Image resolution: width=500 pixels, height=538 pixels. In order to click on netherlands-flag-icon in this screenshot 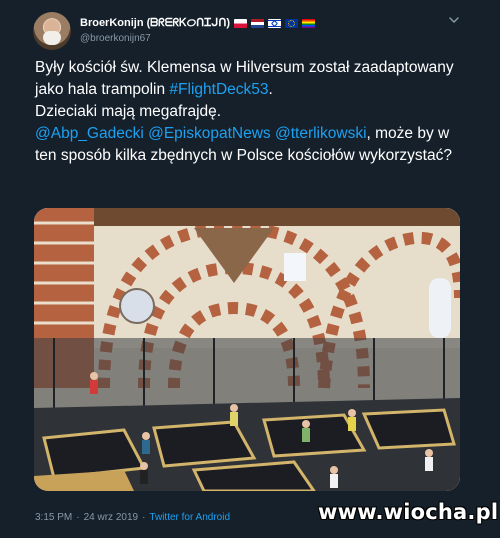, I will do `click(258, 23)`.